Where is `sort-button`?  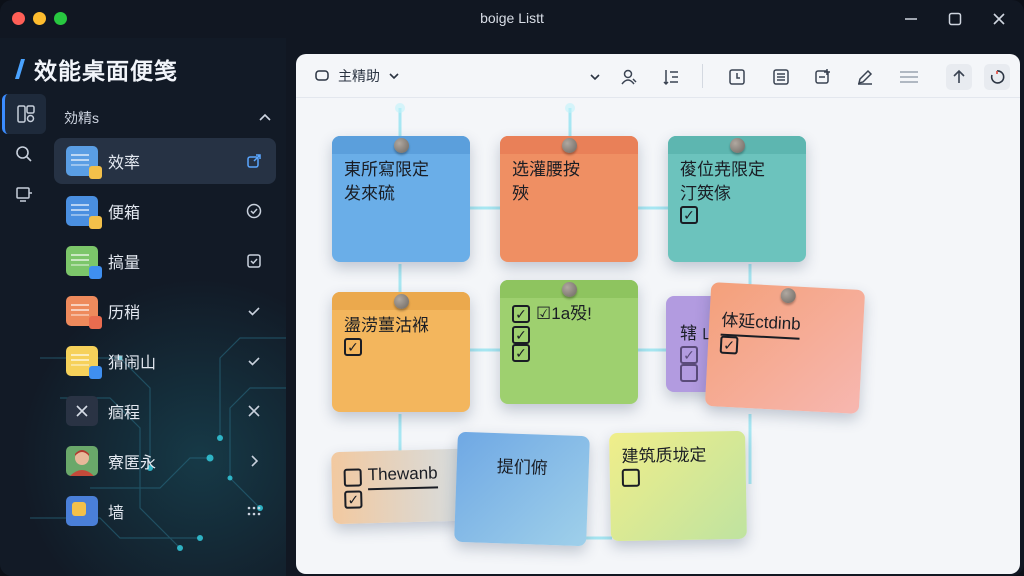 sort-button is located at coordinates (671, 77).